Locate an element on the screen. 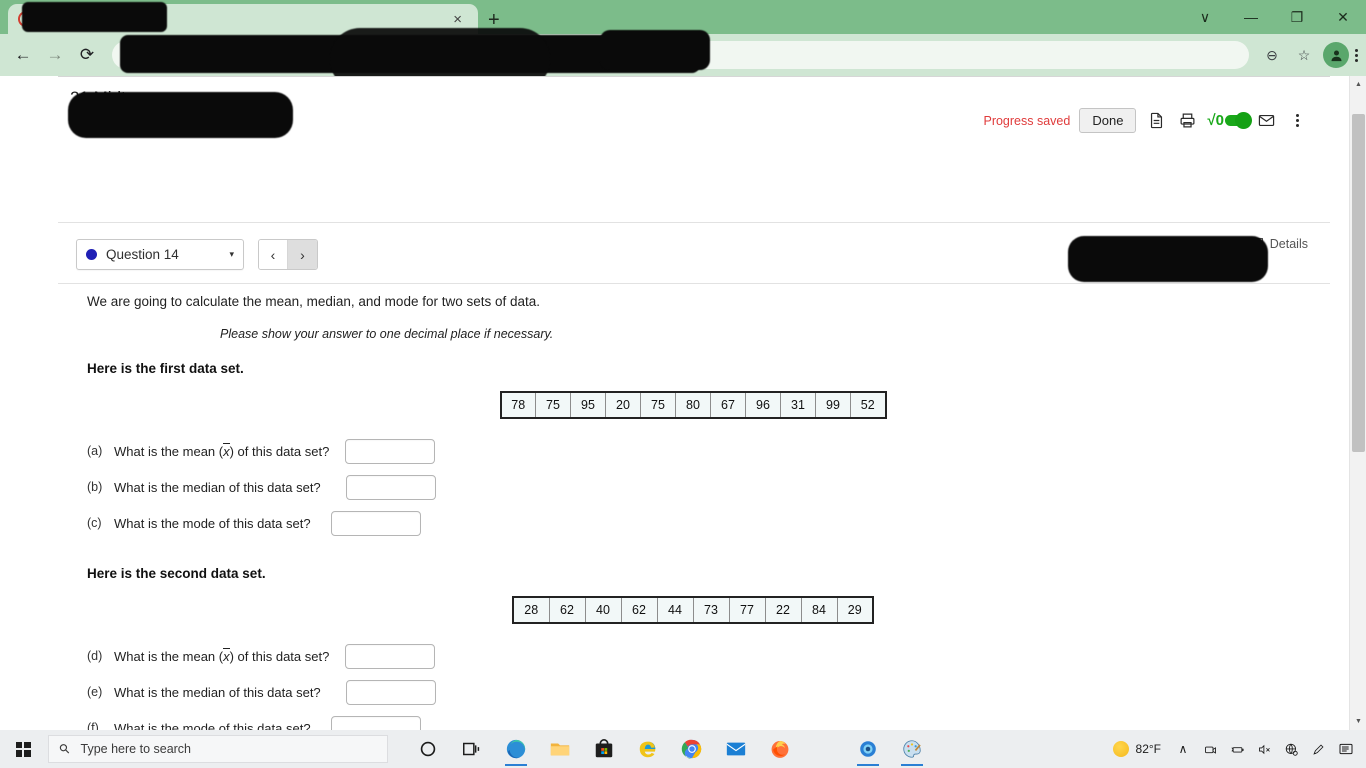 This screenshot has height=768, width=1366. system-tray: 82°F ∧ is located at coordinates (1235, 749).